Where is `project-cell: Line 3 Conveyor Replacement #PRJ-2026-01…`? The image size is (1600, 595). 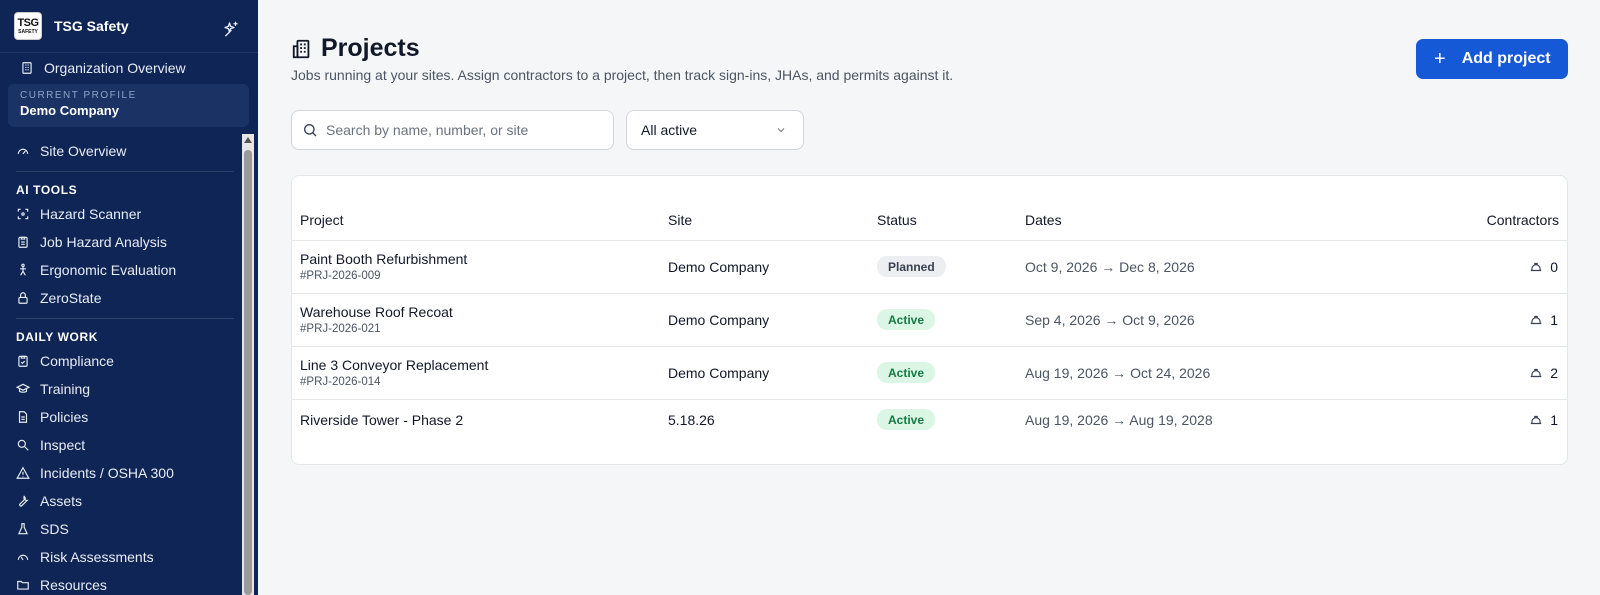
project-cell: Line 3 Conveyor Replacement #PRJ-2026-01… is located at coordinates (394, 372).